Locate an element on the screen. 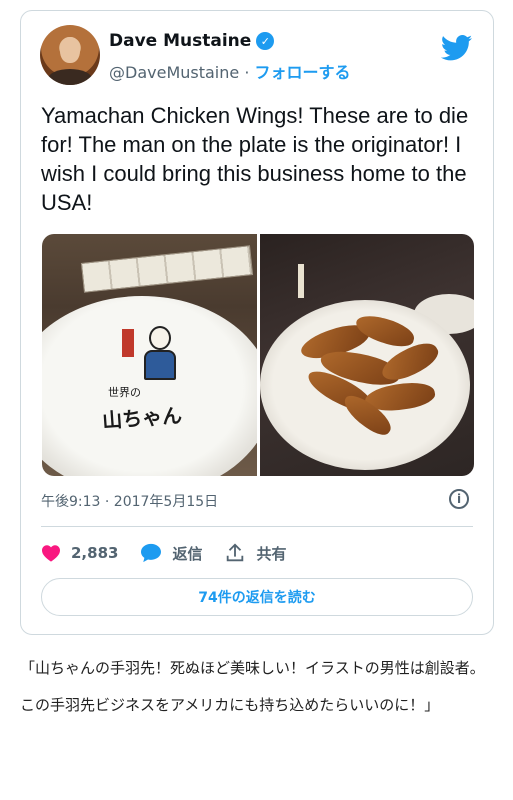 This screenshot has width=513, height=800. toothpick-holder is located at coordinates (300, 281).